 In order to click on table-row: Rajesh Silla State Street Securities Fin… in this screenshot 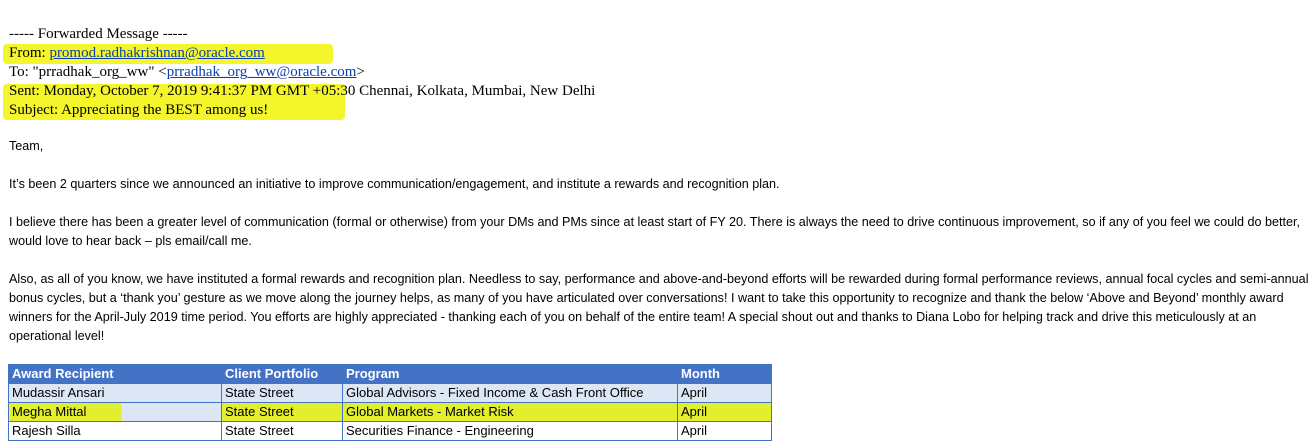, I will do `click(390, 431)`.